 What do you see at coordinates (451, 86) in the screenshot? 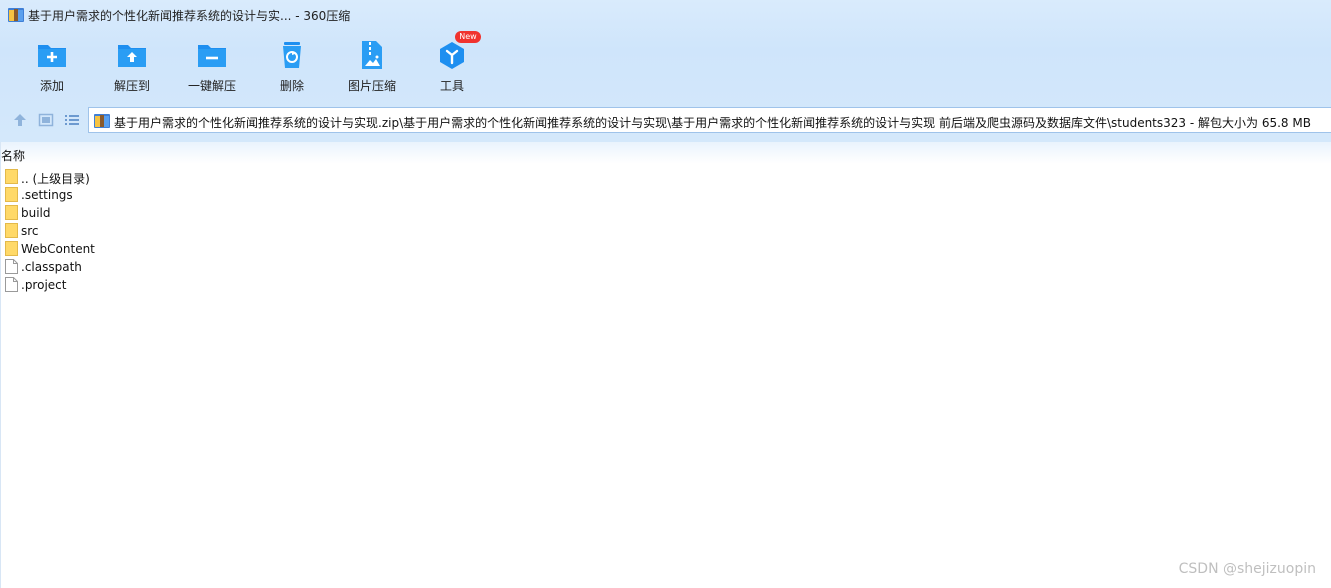
I see `tools-button-label: 工具` at bounding box center [451, 86].